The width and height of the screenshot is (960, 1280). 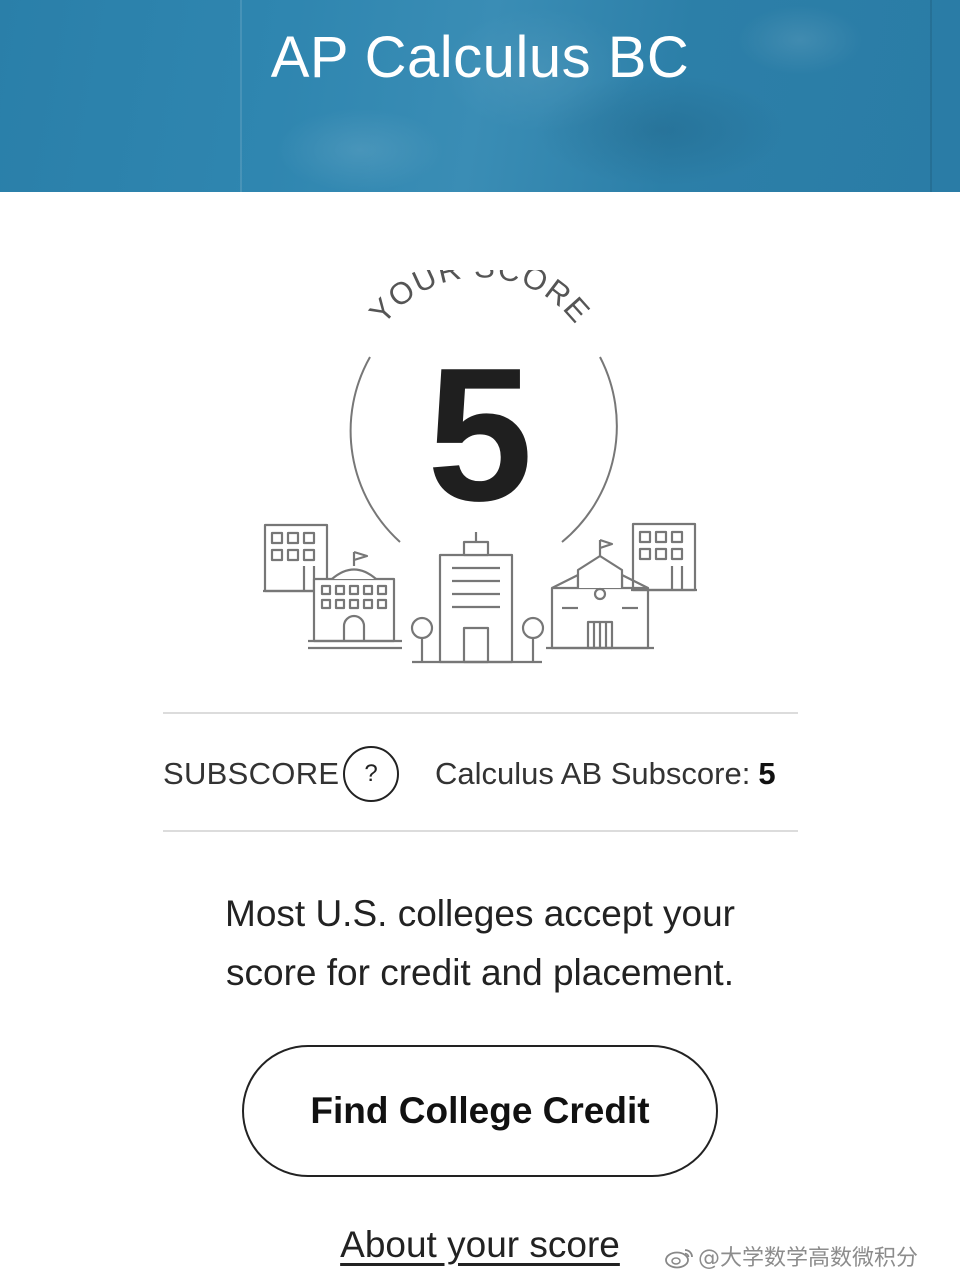 I want to click on credit-message-line-1: Most U.S. colleges accept your, so click(x=480, y=913).